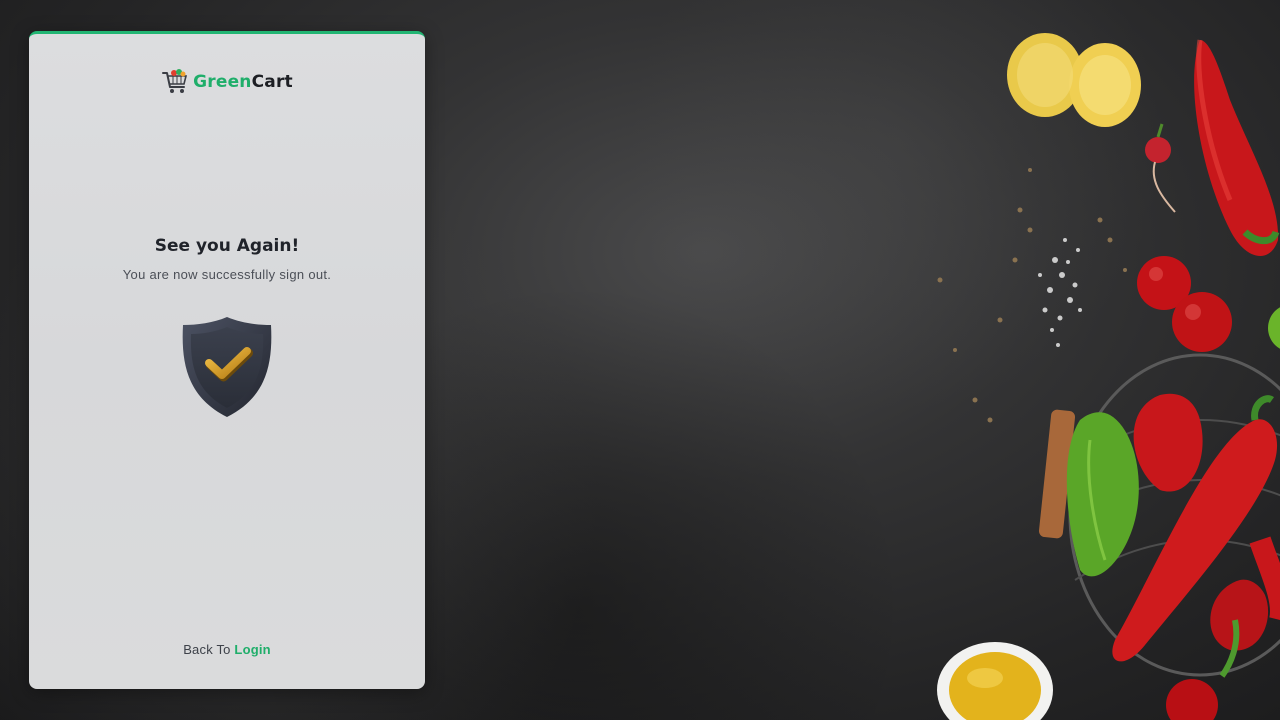 The height and width of the screenshot is (720, 1280). I want to click on brand-header: GreenCart, so click(227, 82).